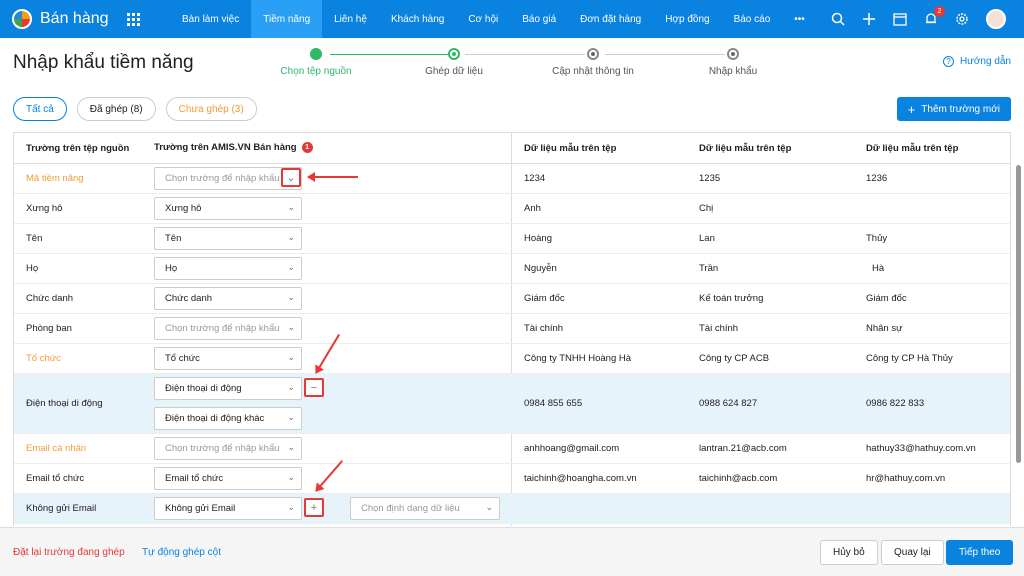 This screenshot has height=576, width=1024. What do you see at coordinates (316, 62) in the screenshot?
I see `step-choose-source: Chọn tệp nguồn` at bounding box center [316, 62].